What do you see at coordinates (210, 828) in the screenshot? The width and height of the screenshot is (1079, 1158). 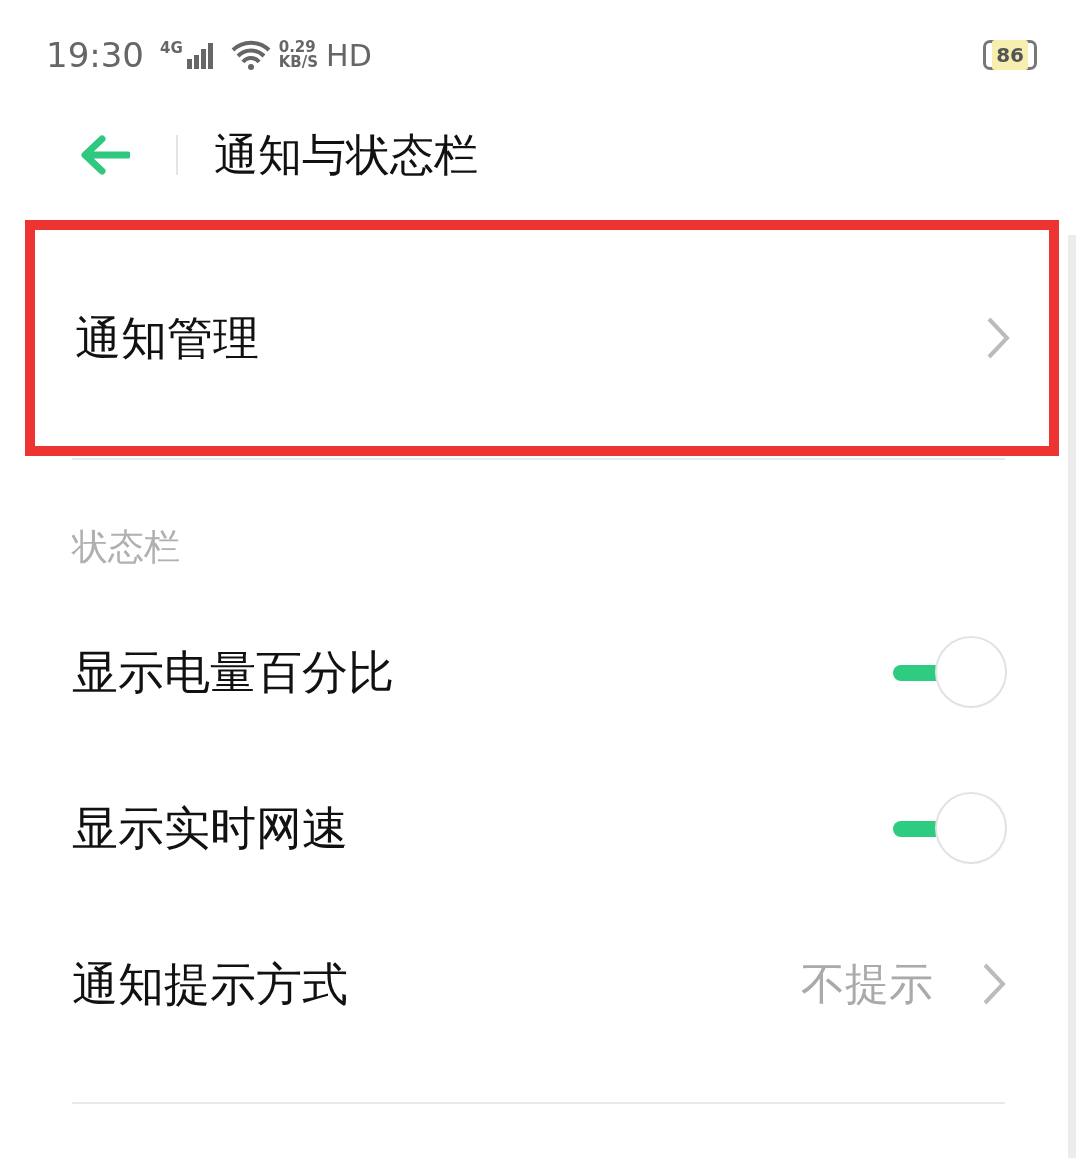 I see `setting-label: 显示实时网速` at bounding box center [210, 828].